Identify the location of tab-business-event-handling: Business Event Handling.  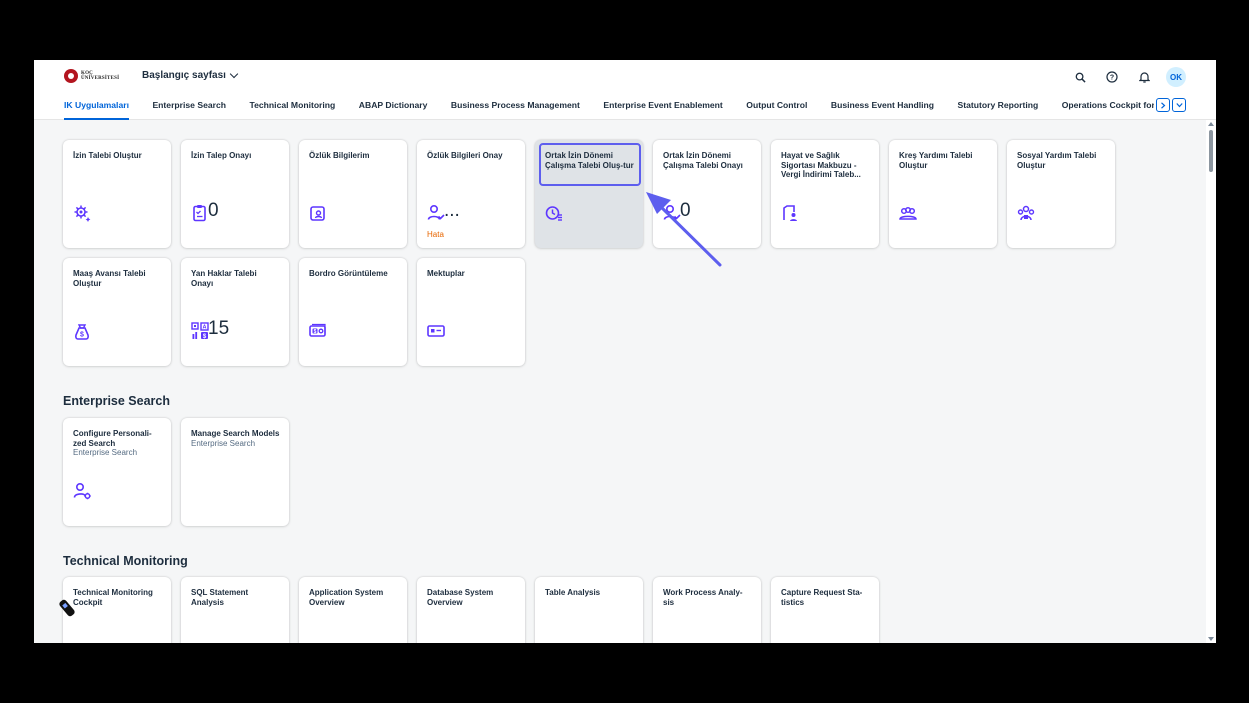
(882, 108).